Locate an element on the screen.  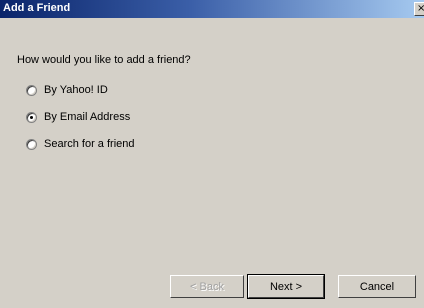
close-icon: × is located at coordinates (419, 9).